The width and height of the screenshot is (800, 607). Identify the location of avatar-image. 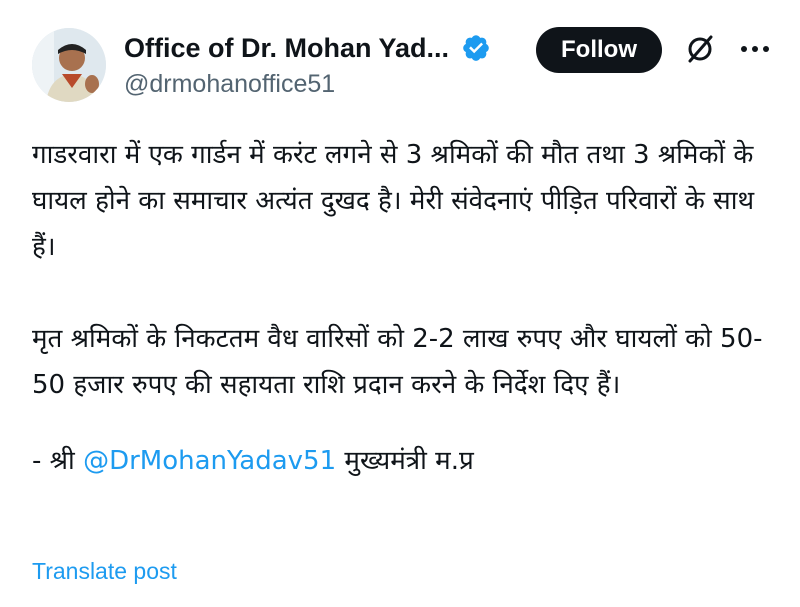
(69, 65).